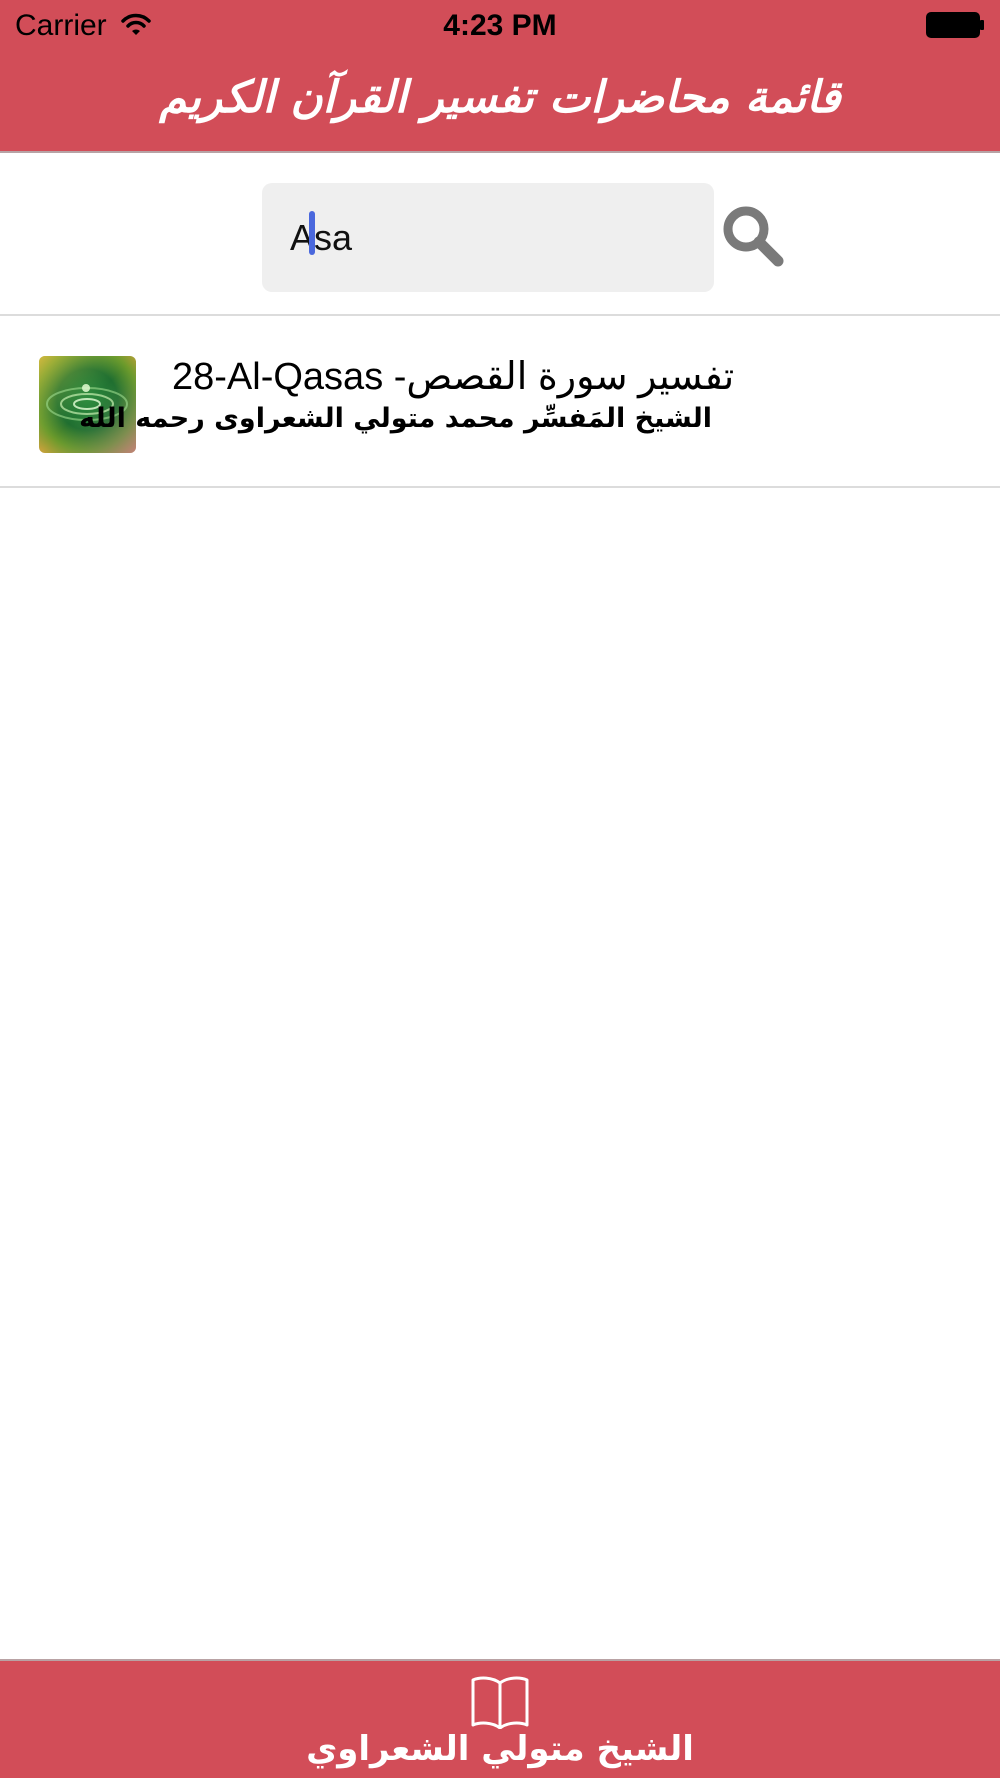 The width and height of the screenshot is (1000, 1778). I want to click on search-icon, so click(753, 236).